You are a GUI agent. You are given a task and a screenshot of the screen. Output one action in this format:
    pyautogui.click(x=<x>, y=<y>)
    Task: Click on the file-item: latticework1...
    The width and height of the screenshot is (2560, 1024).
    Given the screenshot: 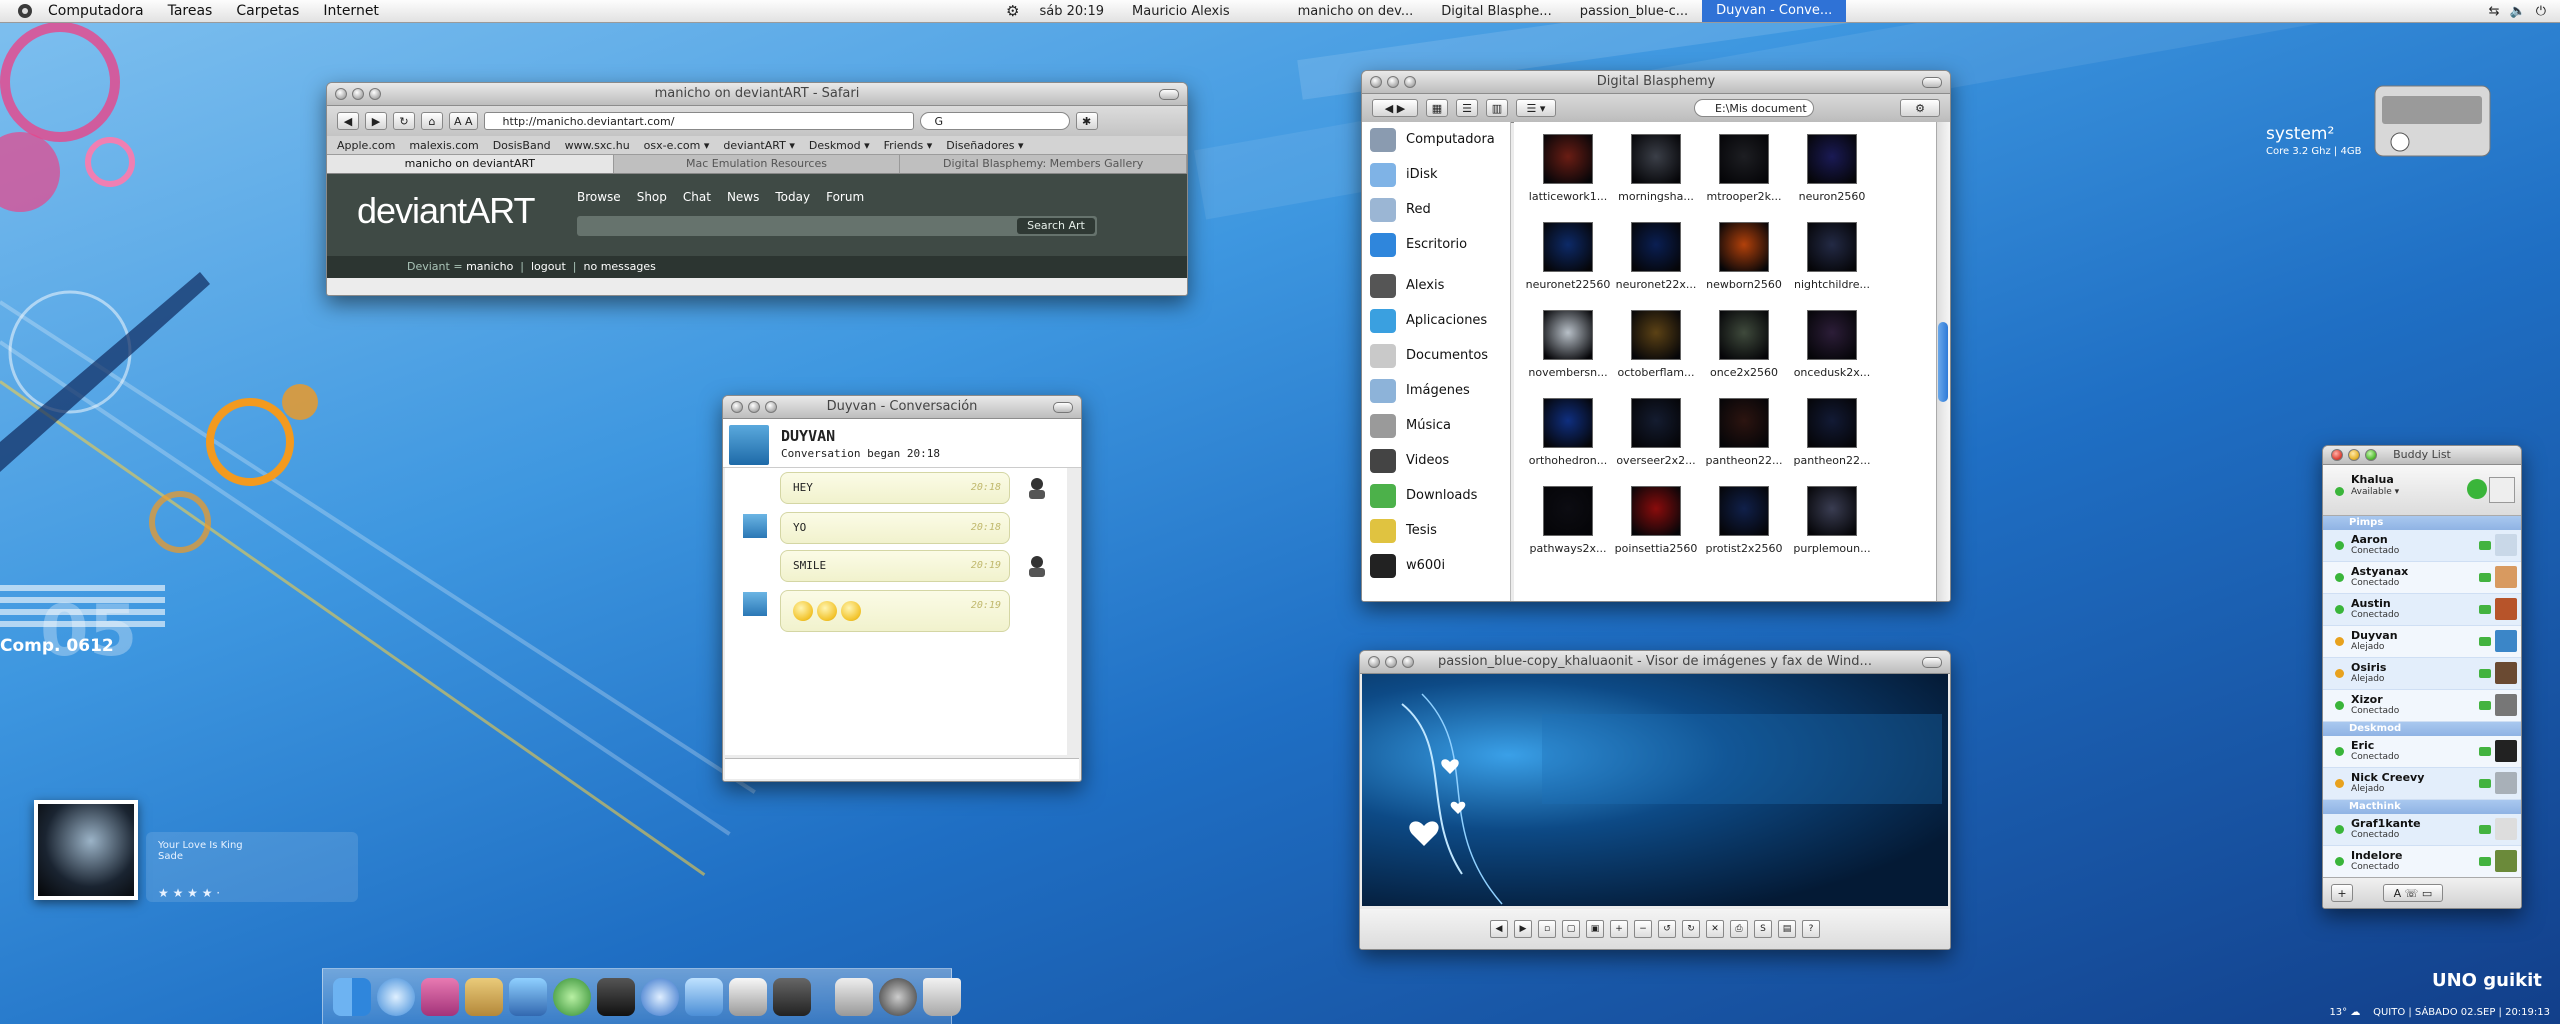 What is the action you would take?
    pyautogui.click(x=1568, y=178)
    